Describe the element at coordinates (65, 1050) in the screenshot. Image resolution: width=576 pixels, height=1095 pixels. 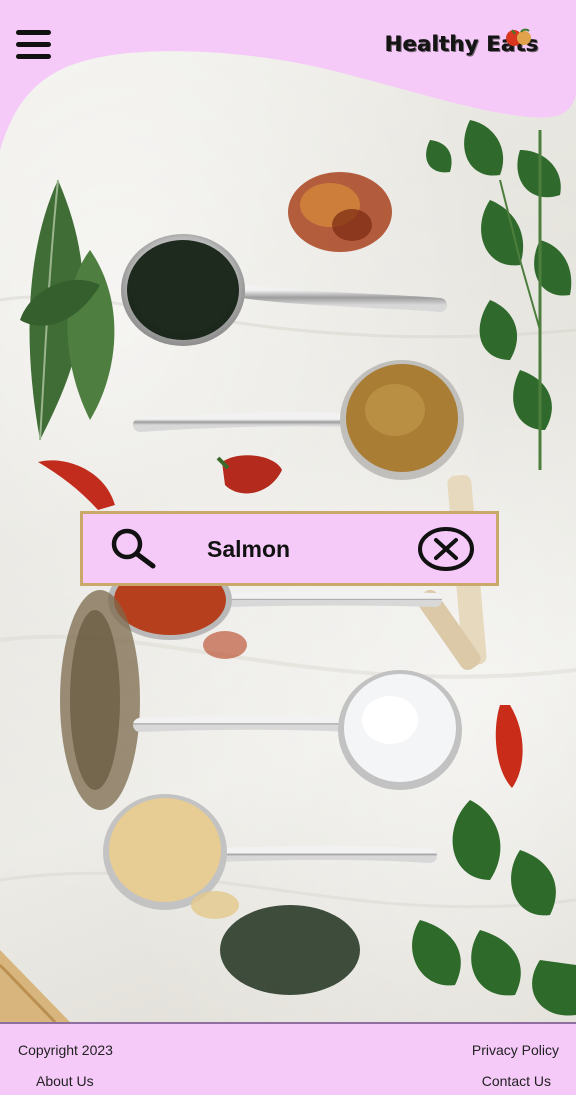
I see `copyright-text: Copyright 2023` at that location.